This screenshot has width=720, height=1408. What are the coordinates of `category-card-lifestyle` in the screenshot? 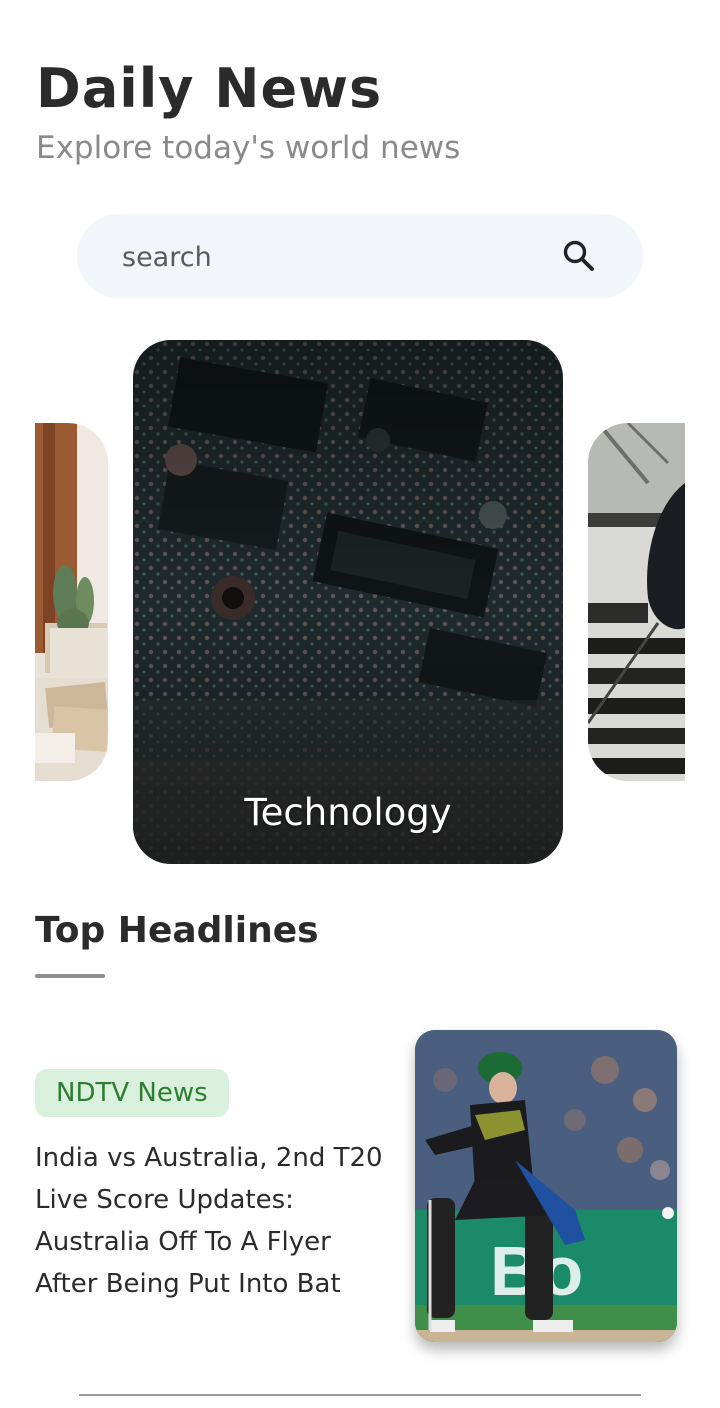 It's located at (71, 602).